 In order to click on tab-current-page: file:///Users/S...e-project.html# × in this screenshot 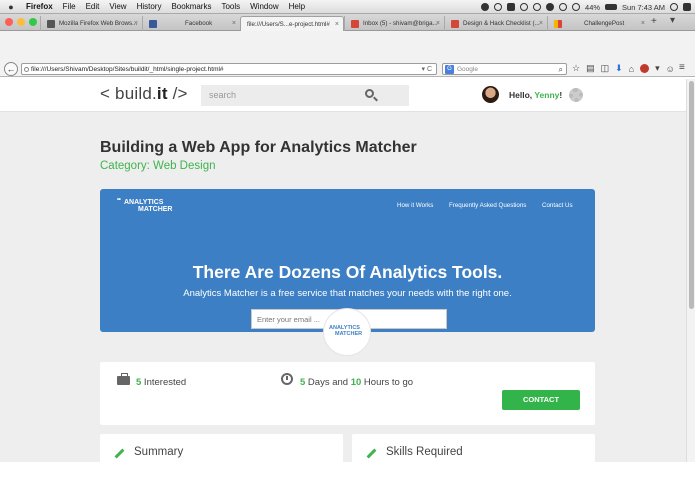, I will do `click(292, 23)`.